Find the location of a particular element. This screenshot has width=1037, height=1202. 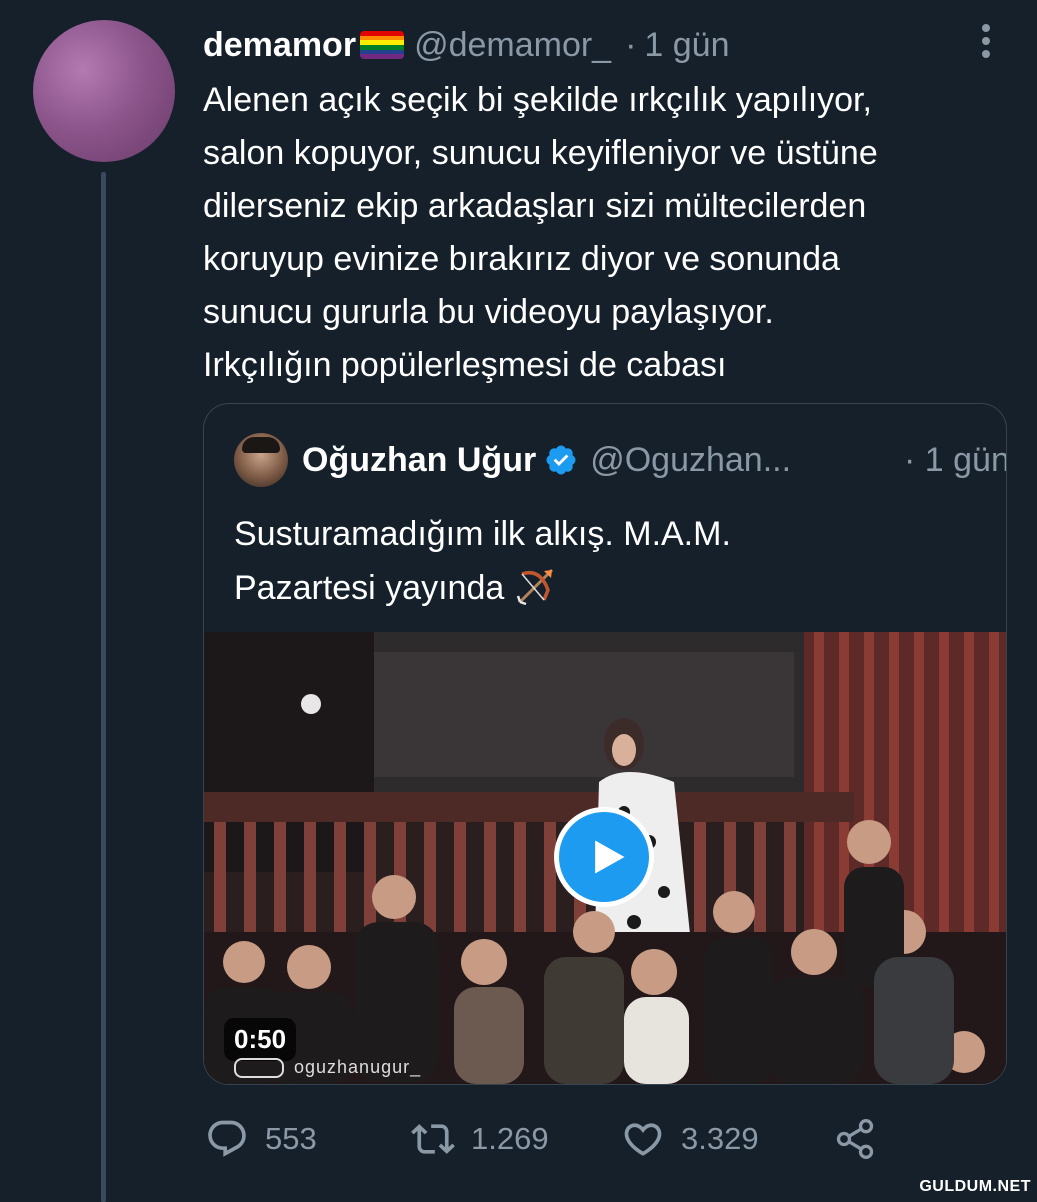

quoted-display-name: Oğuzhan Uğur is located at coordinates (419, 460).